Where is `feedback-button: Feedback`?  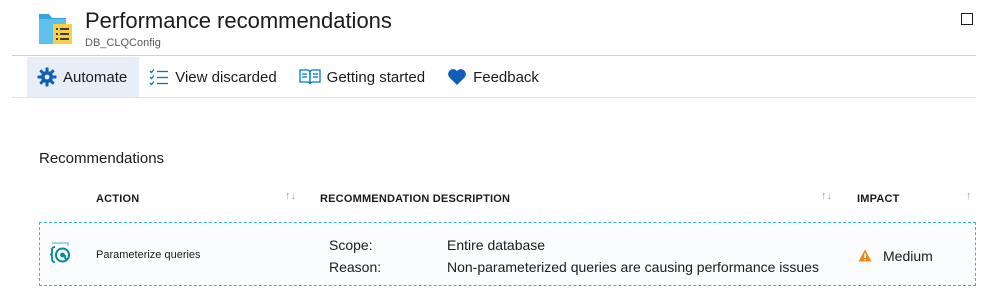
feedback-button: Feedback is located at coordinates (494, 77).